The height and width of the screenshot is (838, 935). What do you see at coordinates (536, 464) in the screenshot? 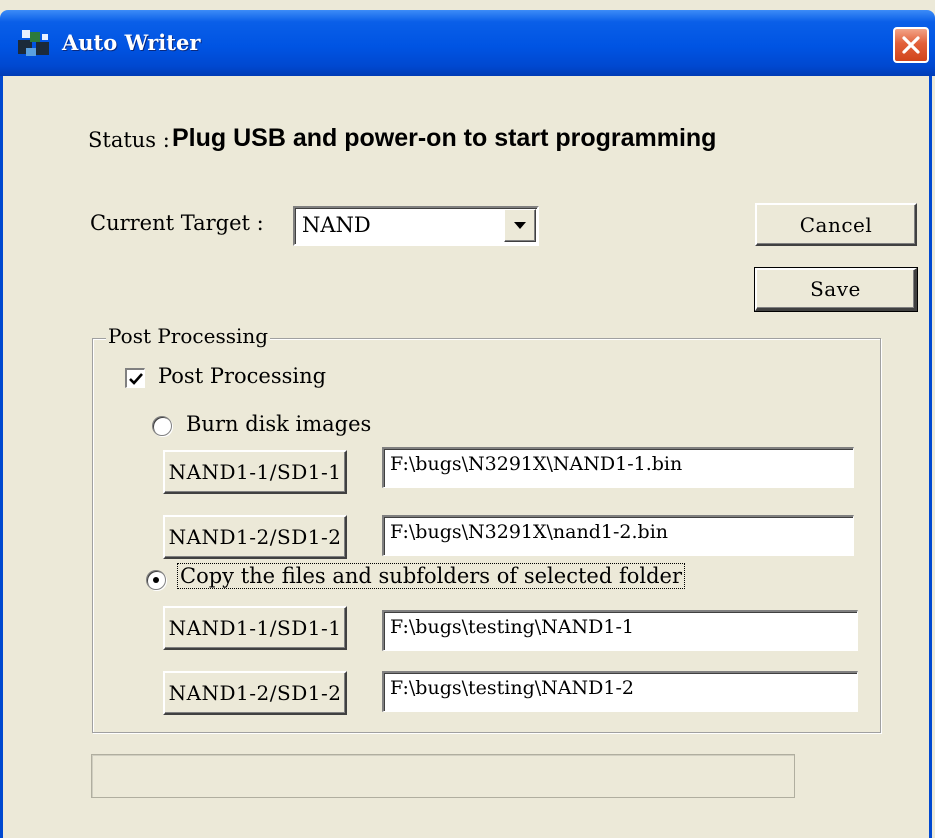
I see `burn-nand1-1-path: F:\bugs\N3291X\NAND1-1.bin` at bounding box center [536, 464].